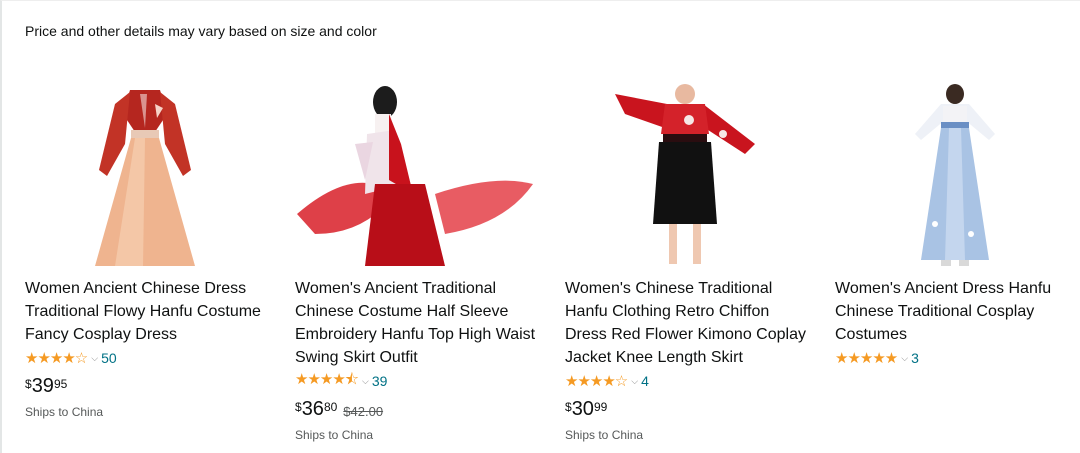 Image resolution: width=1080 pixels, height=453 pixels. Describe the element at coordinates (363, 411) in the screenshot. I see `list-price: $42.00` at that location.